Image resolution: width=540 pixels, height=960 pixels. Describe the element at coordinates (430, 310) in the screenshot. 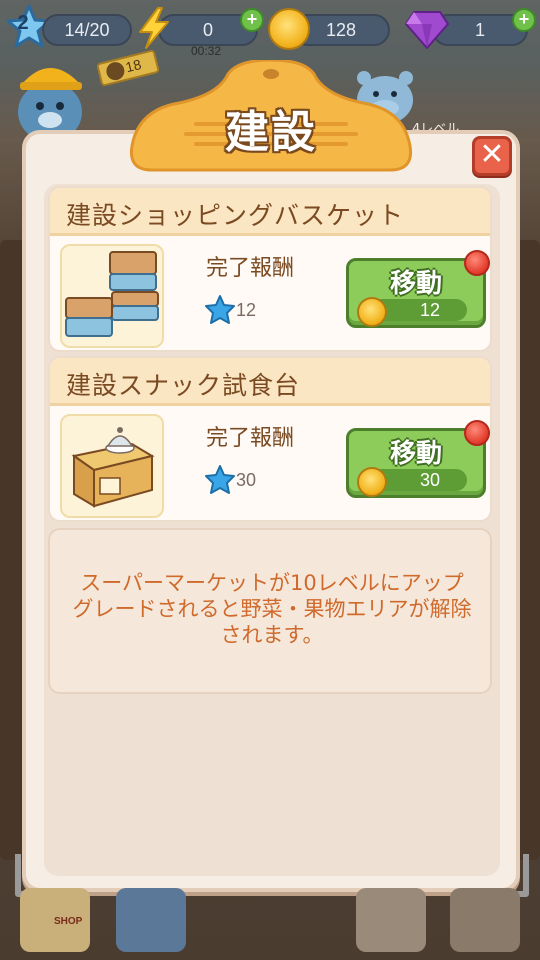

I see `move-cost: 12` at that location.